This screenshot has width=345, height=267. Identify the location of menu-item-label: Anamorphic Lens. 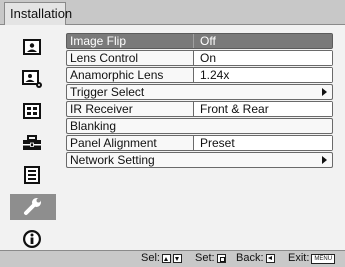
(117, 75).